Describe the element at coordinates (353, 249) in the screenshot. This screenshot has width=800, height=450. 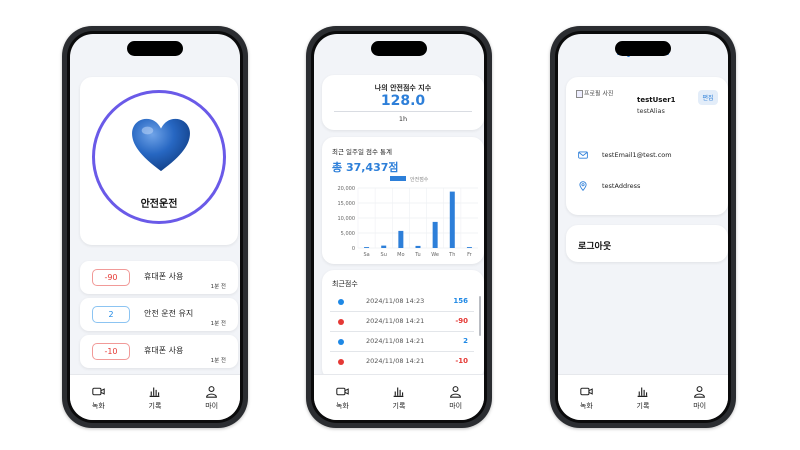
I see `y-tick-label: 0` at that location.